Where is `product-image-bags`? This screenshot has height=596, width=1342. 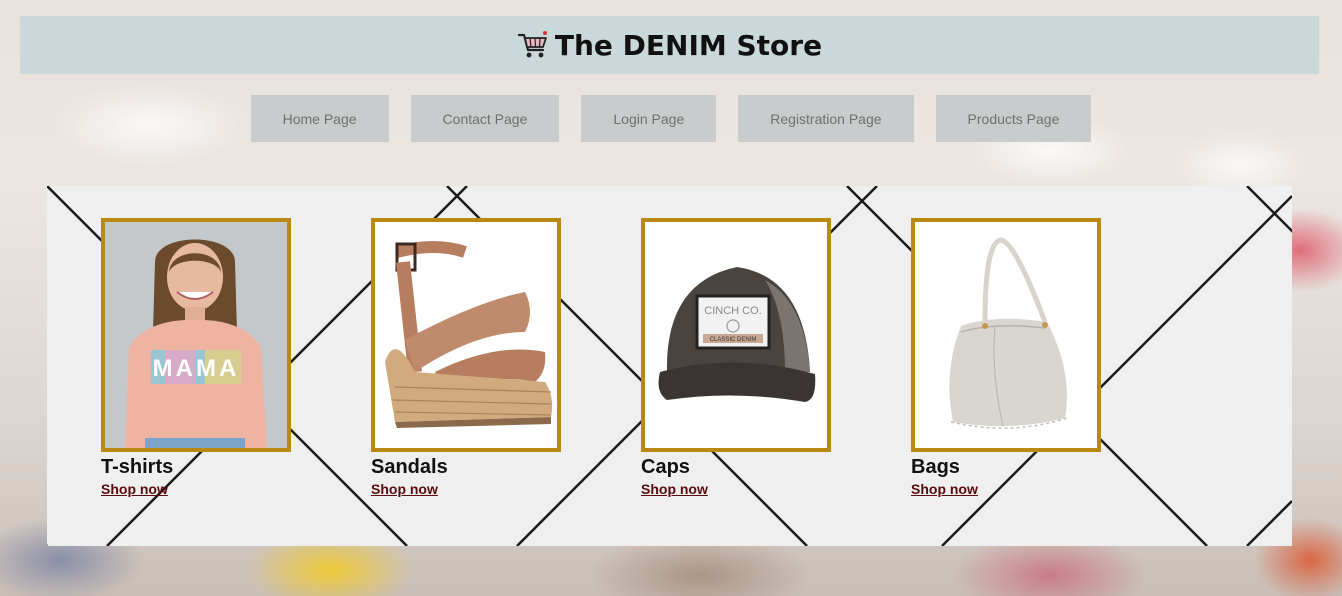 product-image-bags is located at coordinates (1006, 335).